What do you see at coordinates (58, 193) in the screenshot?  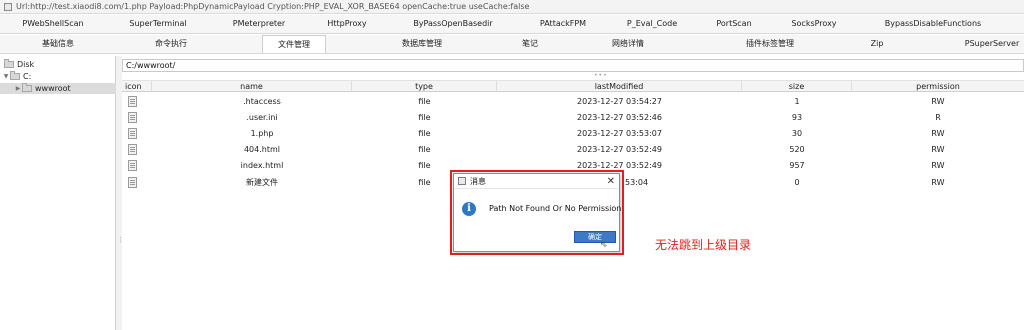 I see `directory-tree: Disk ▼ C: ▶ wwwroot` at bounding box center [58, 193].